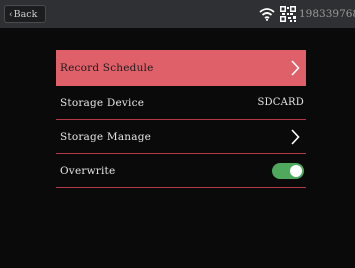 This screenshot has height=268, width=355. What do you see at coordinates (88, 171) in the screenshot?
I see `overwrite-label: Overwrite` at bounding box center [88, 171].